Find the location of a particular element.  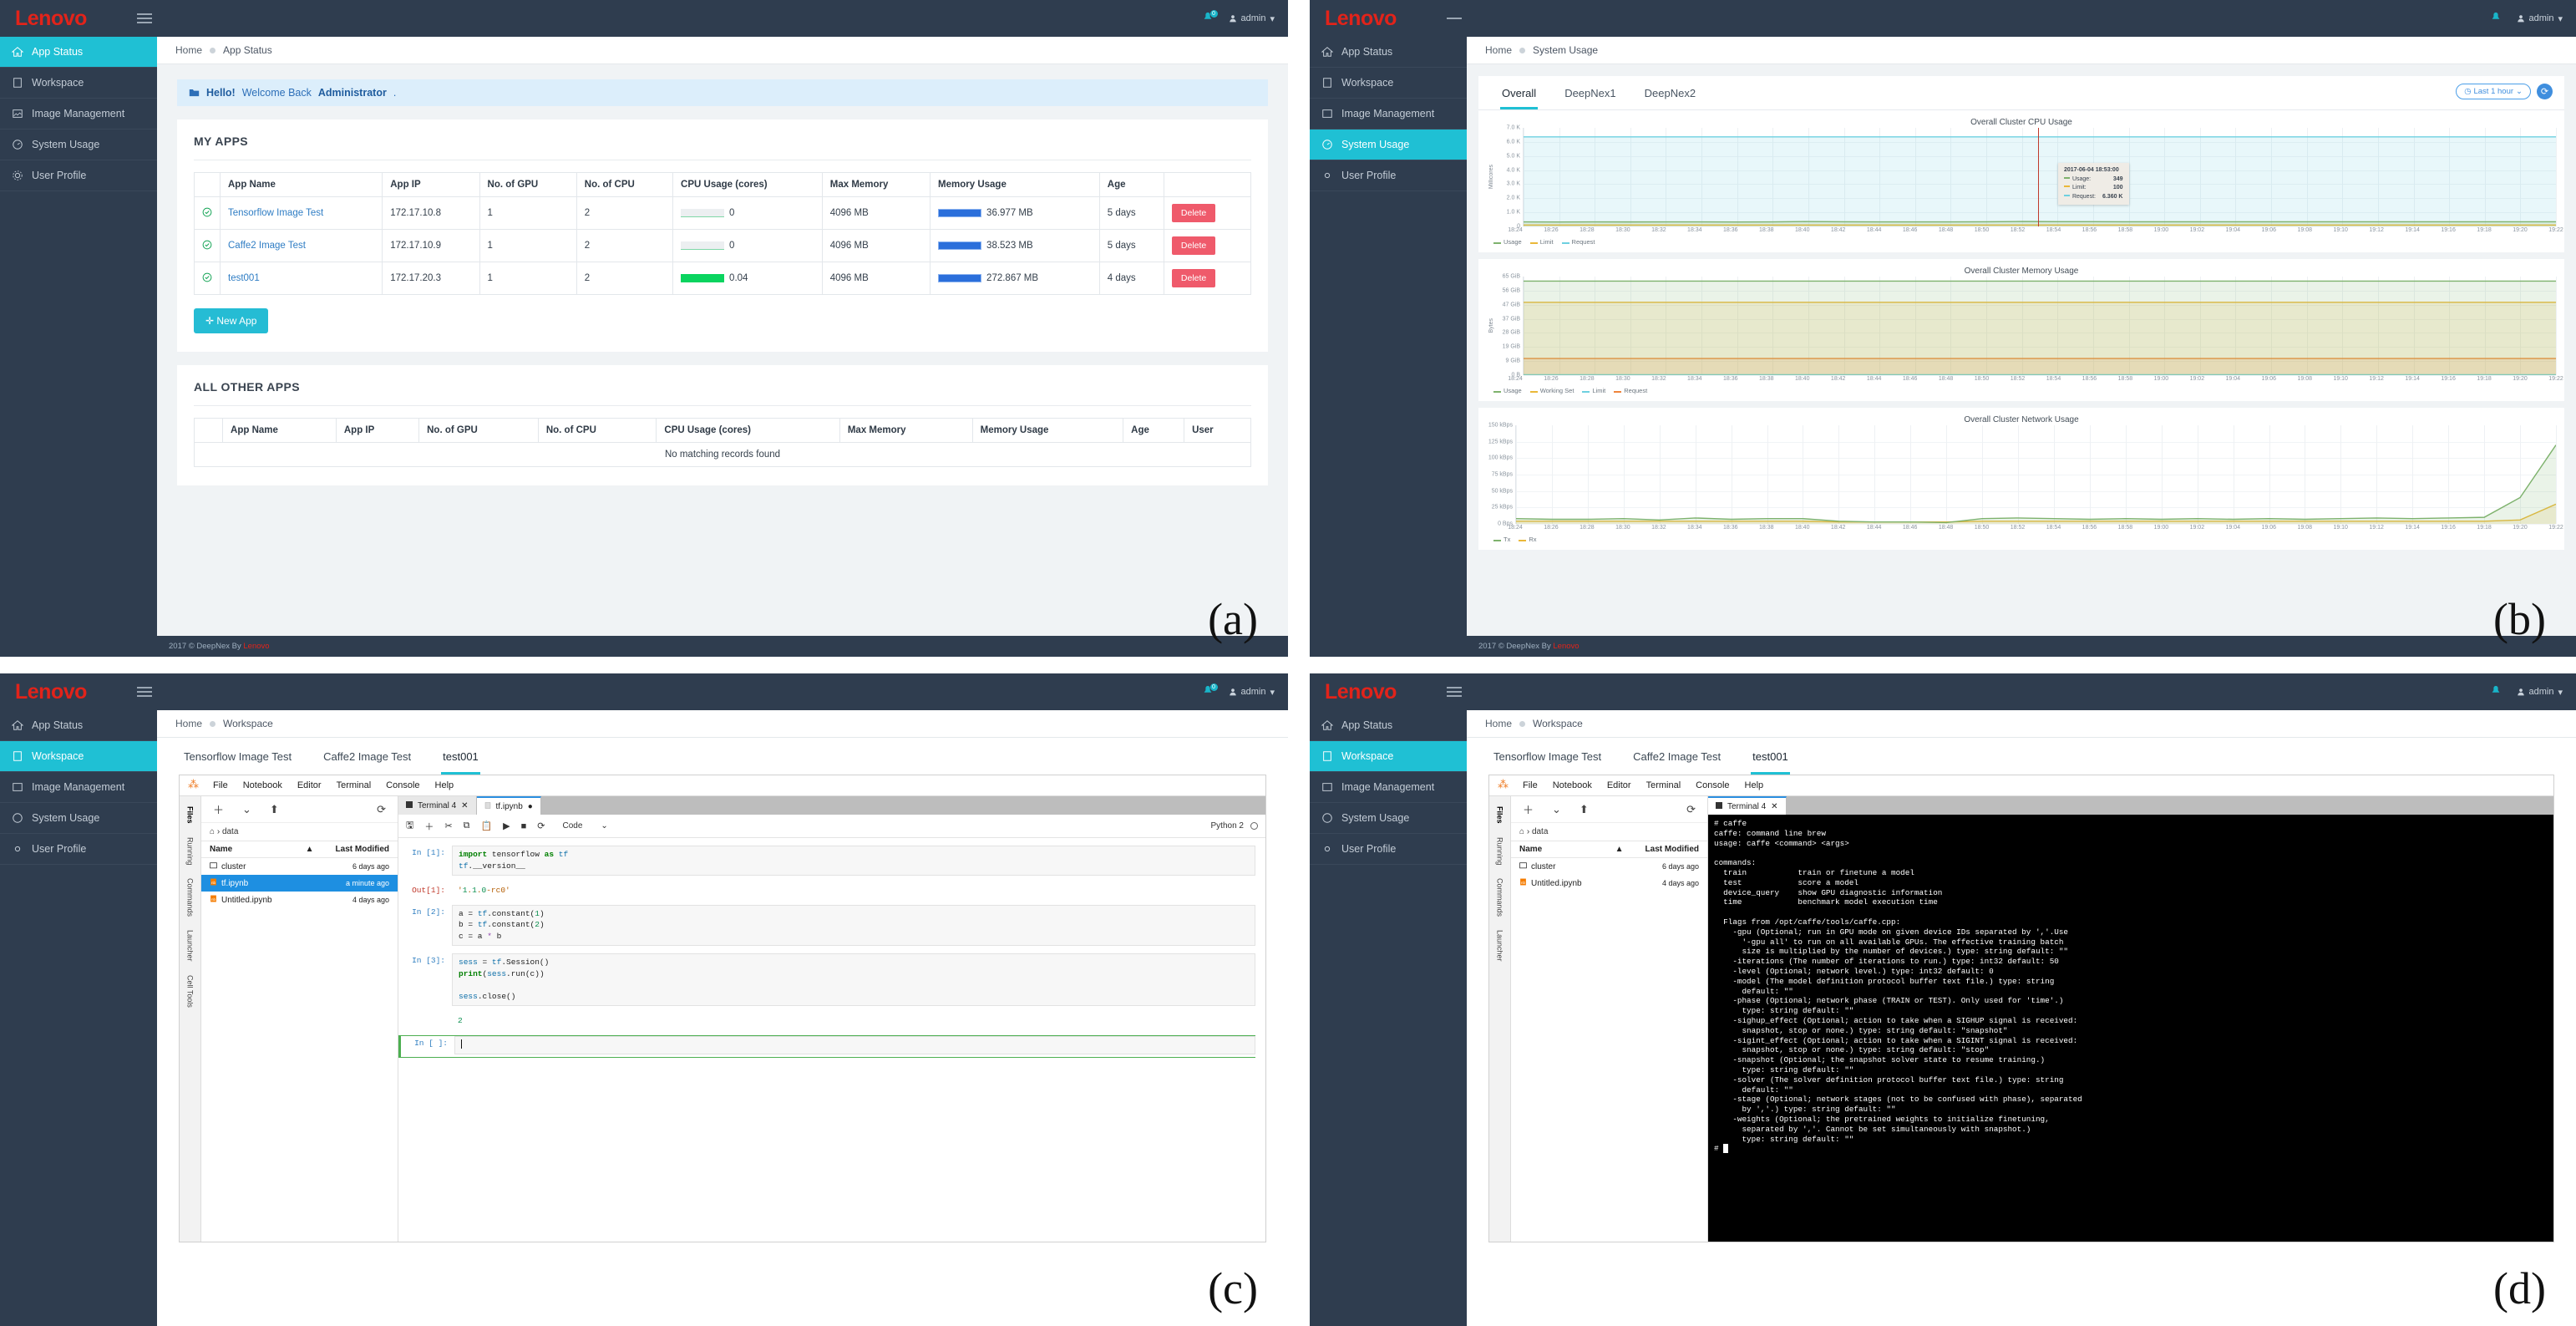

legend-item-request: Request is located at coordinates (1630, 390).